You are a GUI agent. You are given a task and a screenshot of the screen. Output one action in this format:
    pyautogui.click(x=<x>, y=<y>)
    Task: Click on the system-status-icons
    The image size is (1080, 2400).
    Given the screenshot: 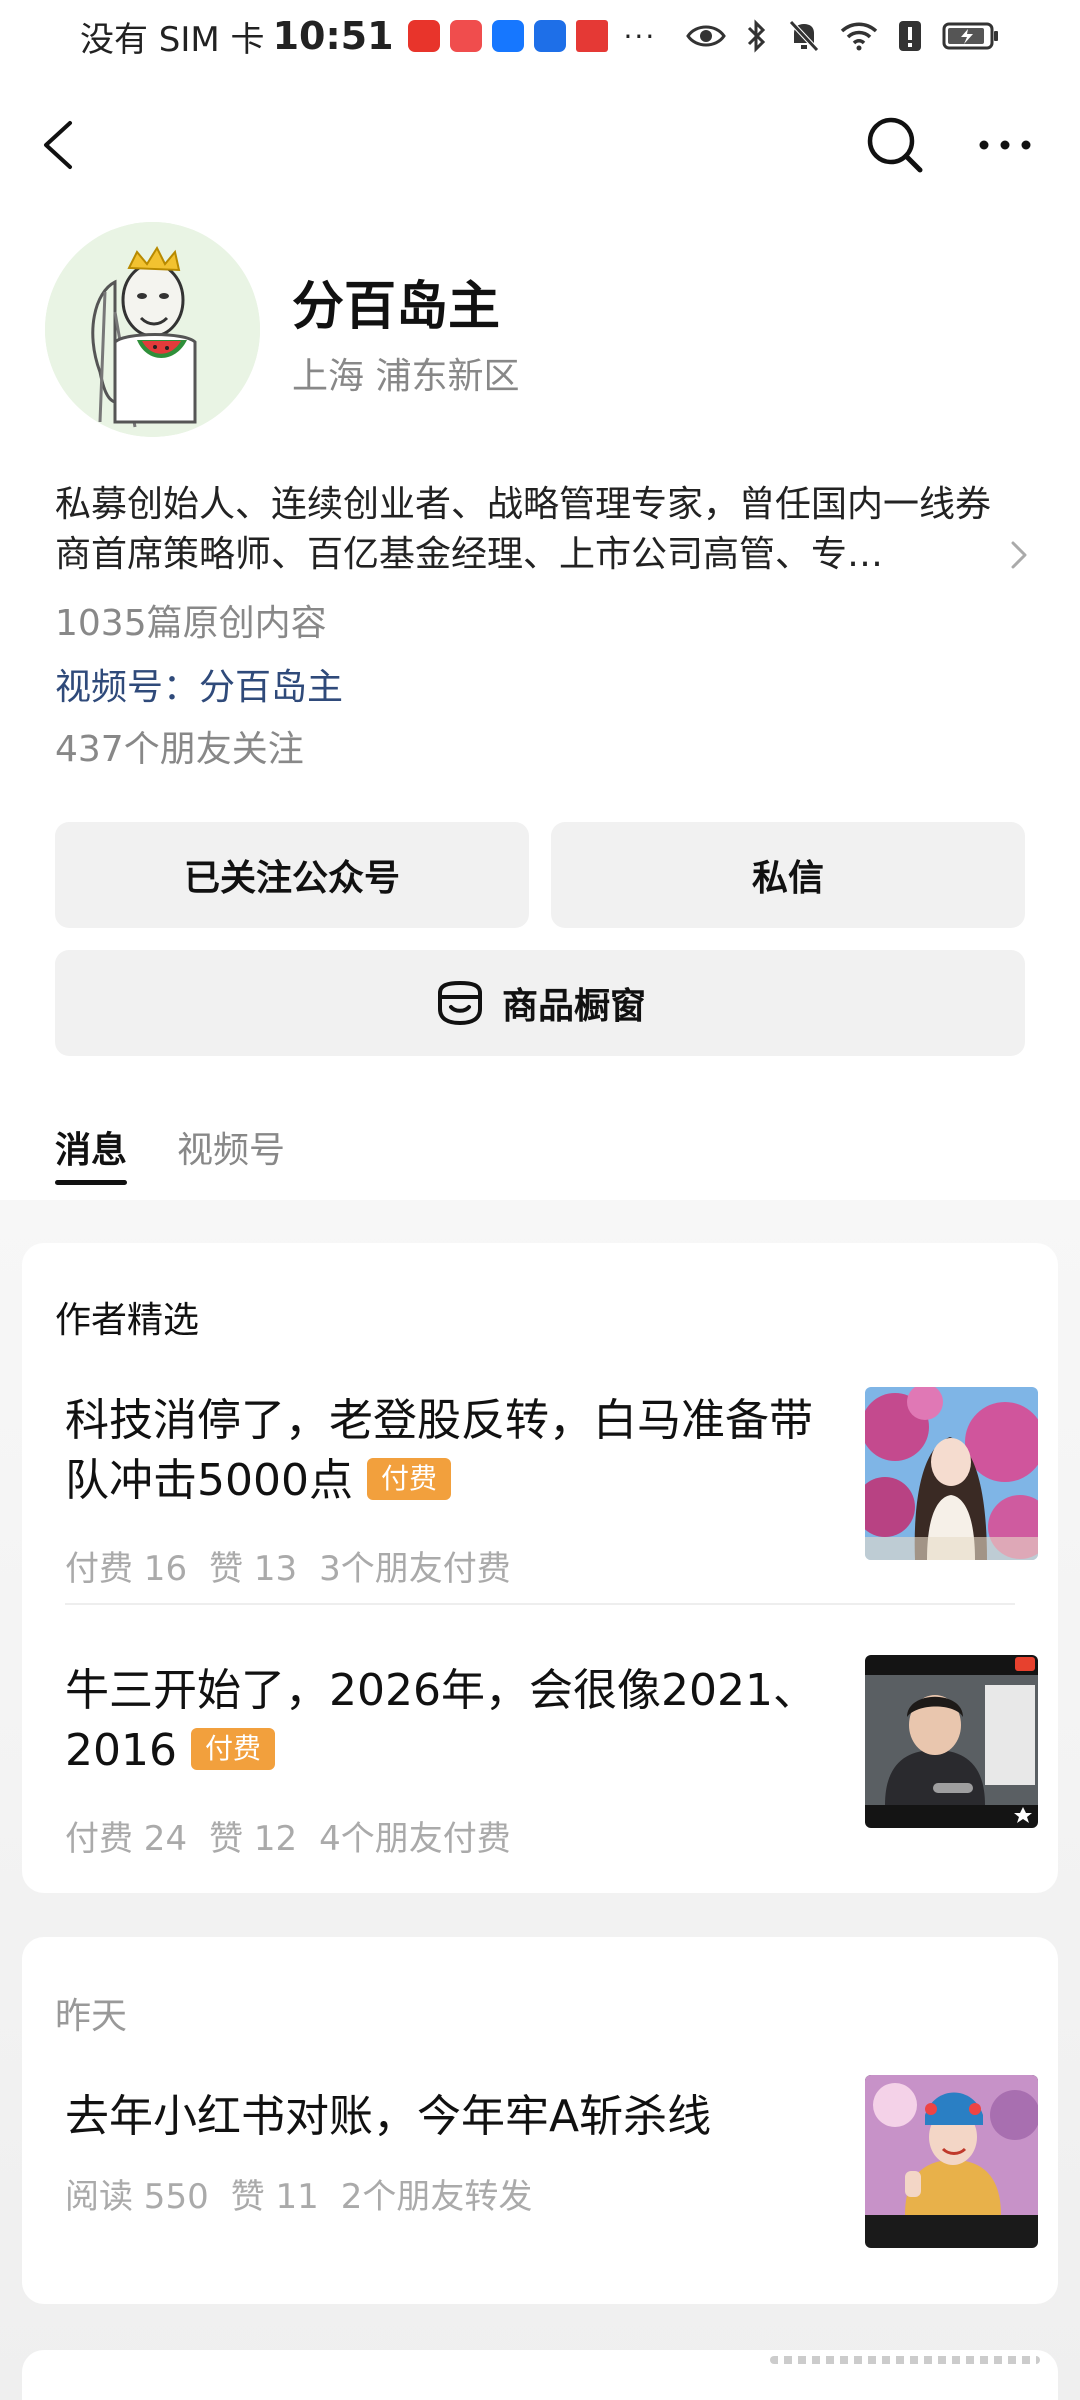 What is the action you would take?
    pyautogui.click(x=843, y=36)
    